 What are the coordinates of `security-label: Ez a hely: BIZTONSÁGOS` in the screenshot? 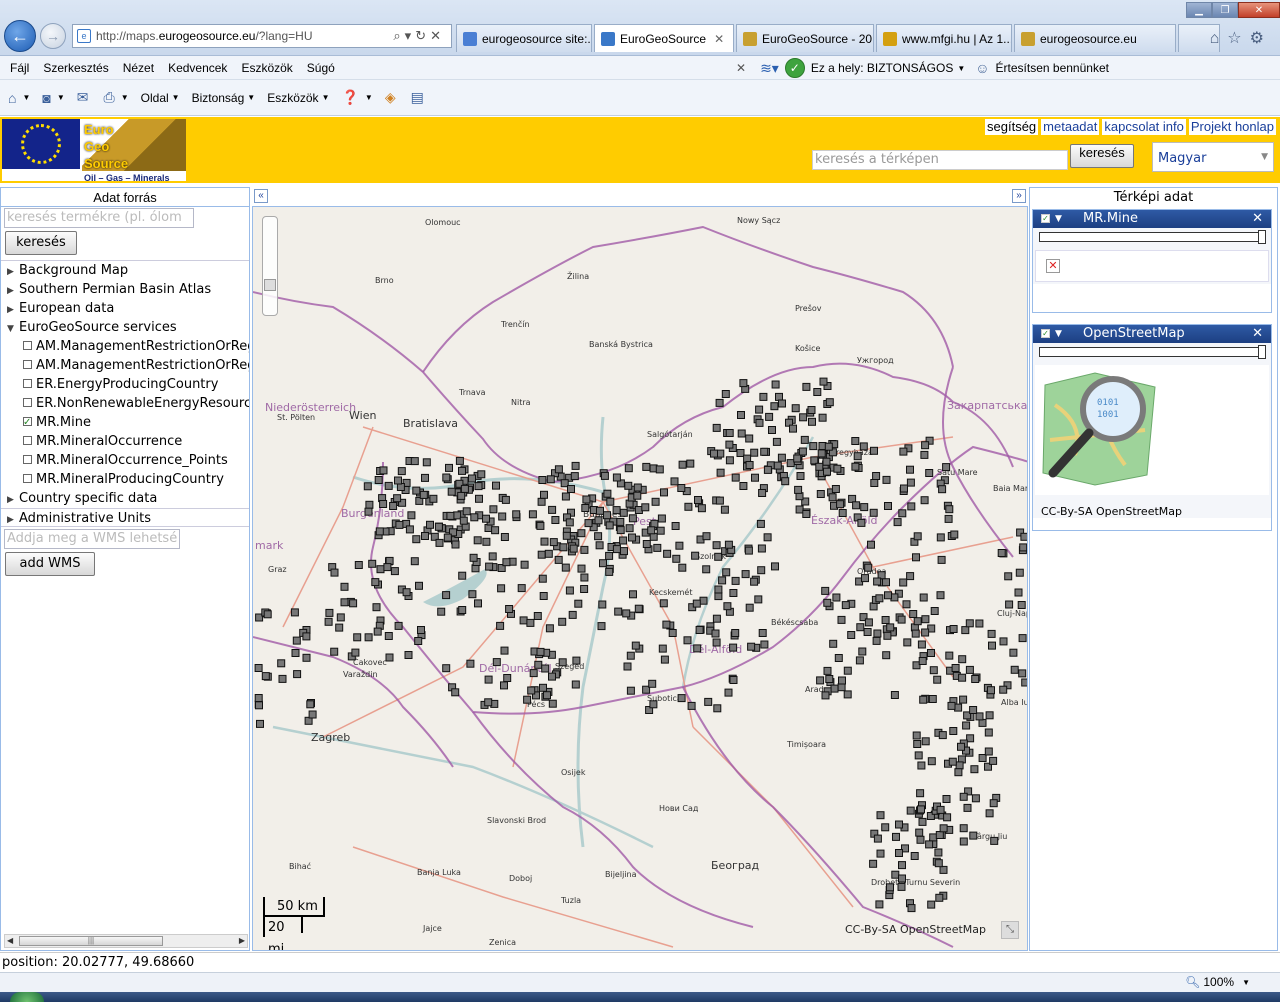 It's located at (882, 68).